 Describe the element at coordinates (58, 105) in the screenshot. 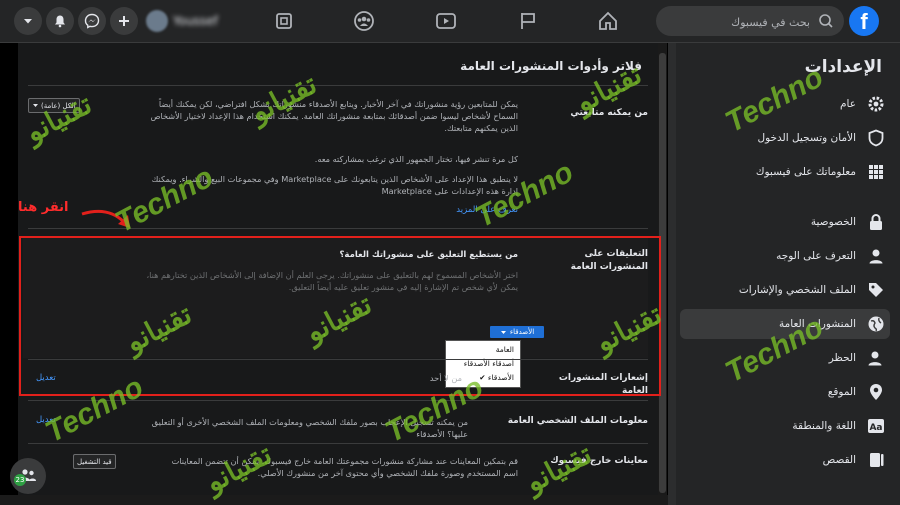

I see `followers-select-value: الكل (عامة)` at that location.